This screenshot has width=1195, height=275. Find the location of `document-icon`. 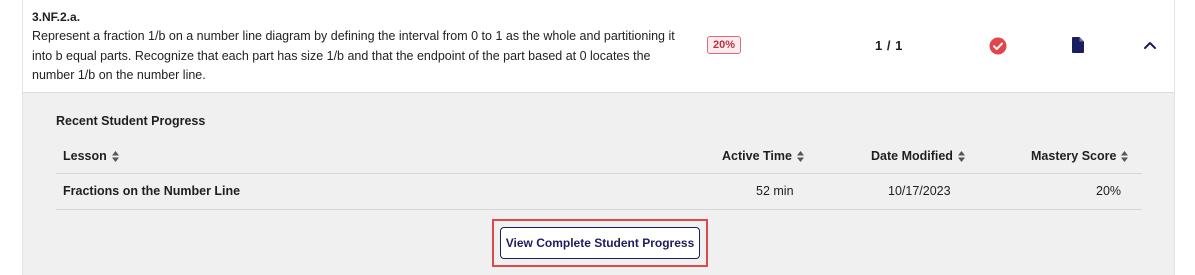

document-icon is located at coordinates (1078, 45).